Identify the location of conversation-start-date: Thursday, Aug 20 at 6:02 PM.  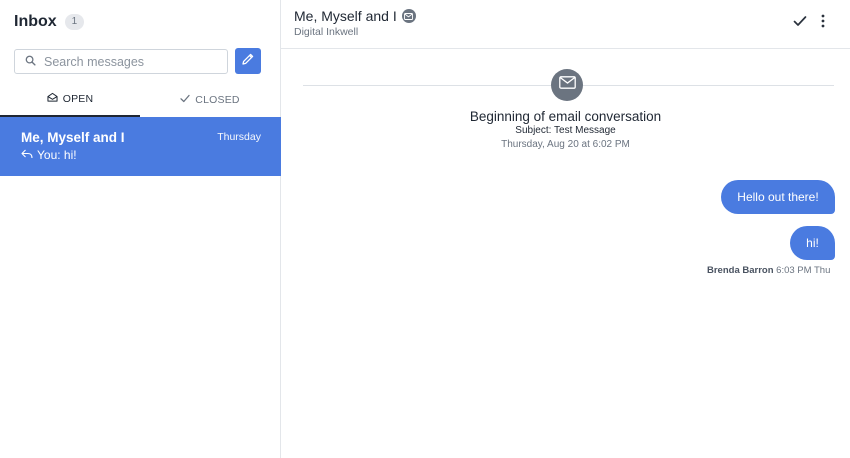
(565, 144).